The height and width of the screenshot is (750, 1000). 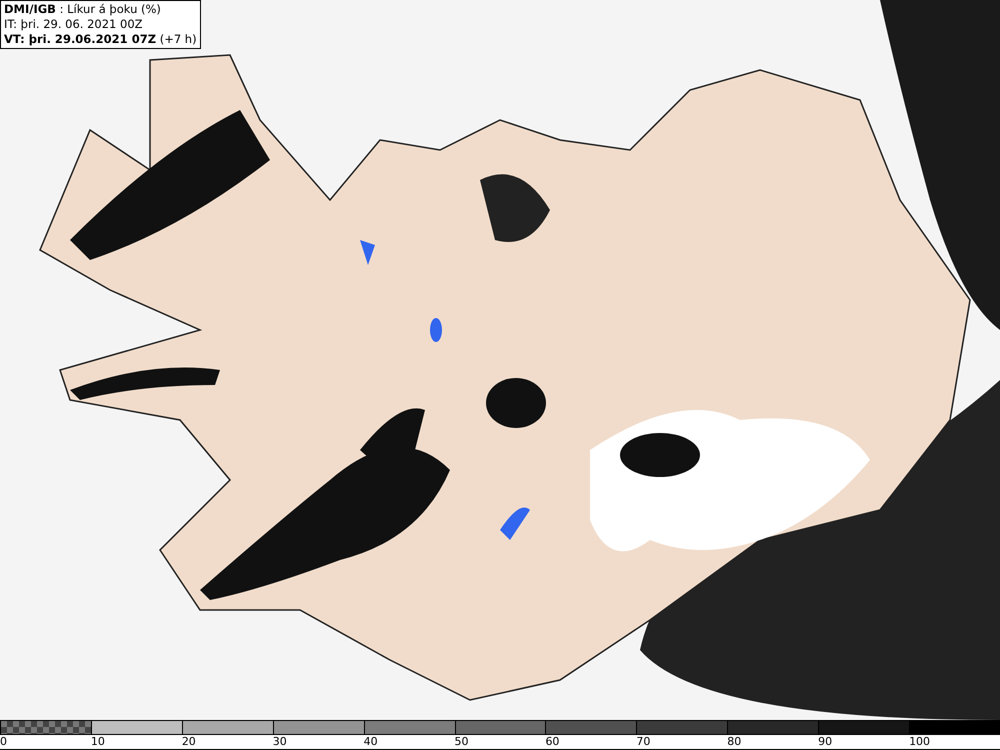 What do you see at coordinates (97, 742) in the screenshot?
I see `legend-label: 10` at bounding box center [97, 742].